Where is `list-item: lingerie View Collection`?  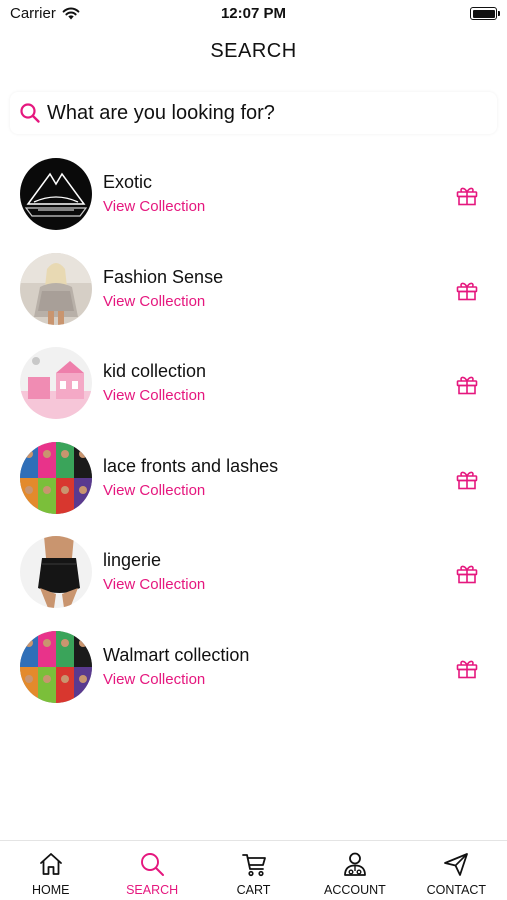
list-item: lingerie View Collection is located at coordinates (253, 573).